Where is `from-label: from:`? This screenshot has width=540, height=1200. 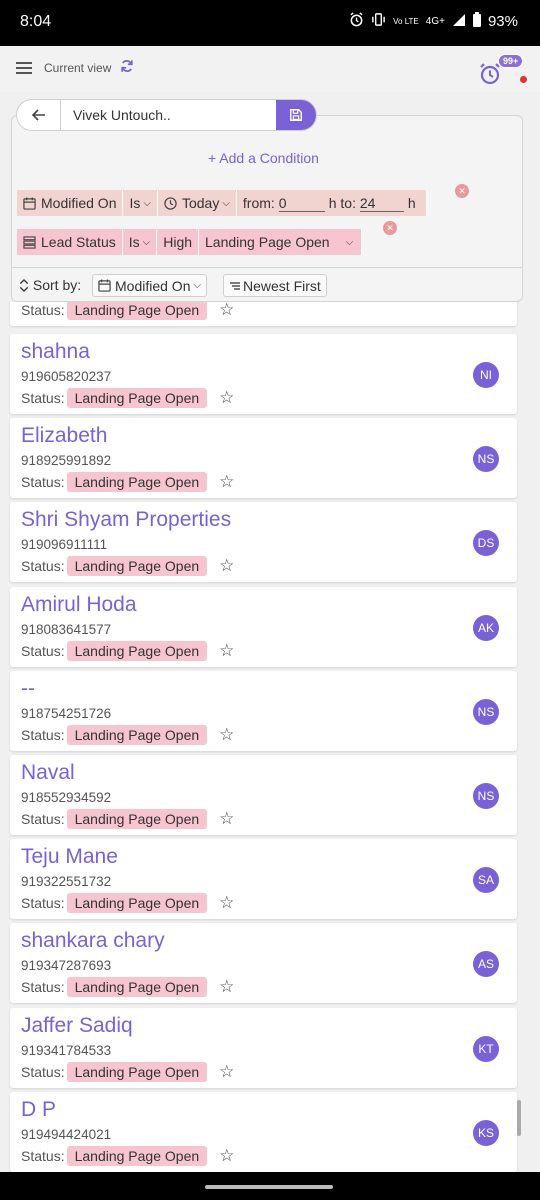 from-label: from: is located at coordinates (258, 203).